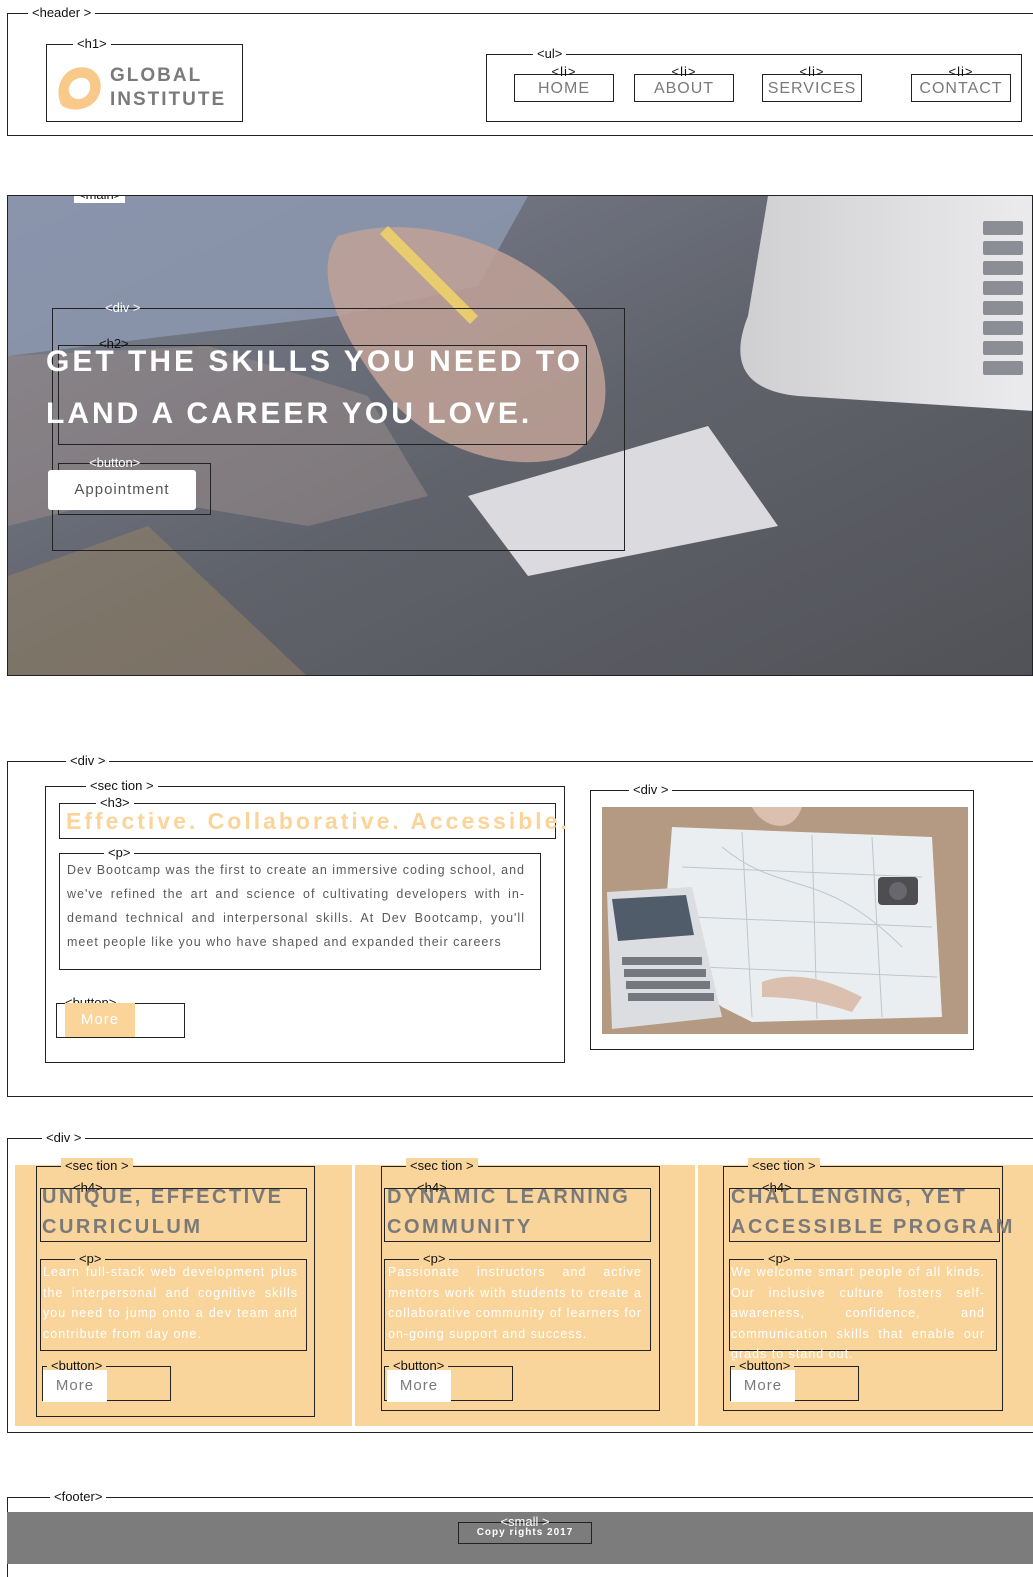 The height and width of the screenshot is (1577, 1033). I want to click on nav-item-home: <li> HOME, so click(564, 83).